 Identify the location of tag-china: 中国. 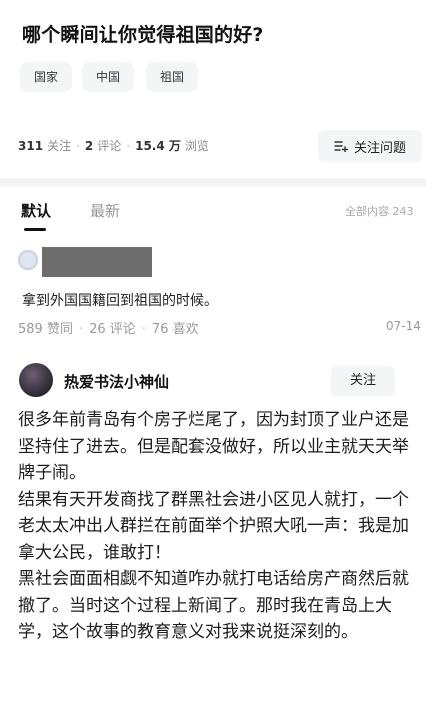
(108, 77).